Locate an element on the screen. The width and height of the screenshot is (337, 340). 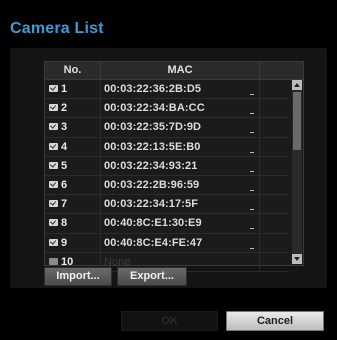
mac-cell: 00:03:22:35:7D:9D is located at coordinates (180, 127).